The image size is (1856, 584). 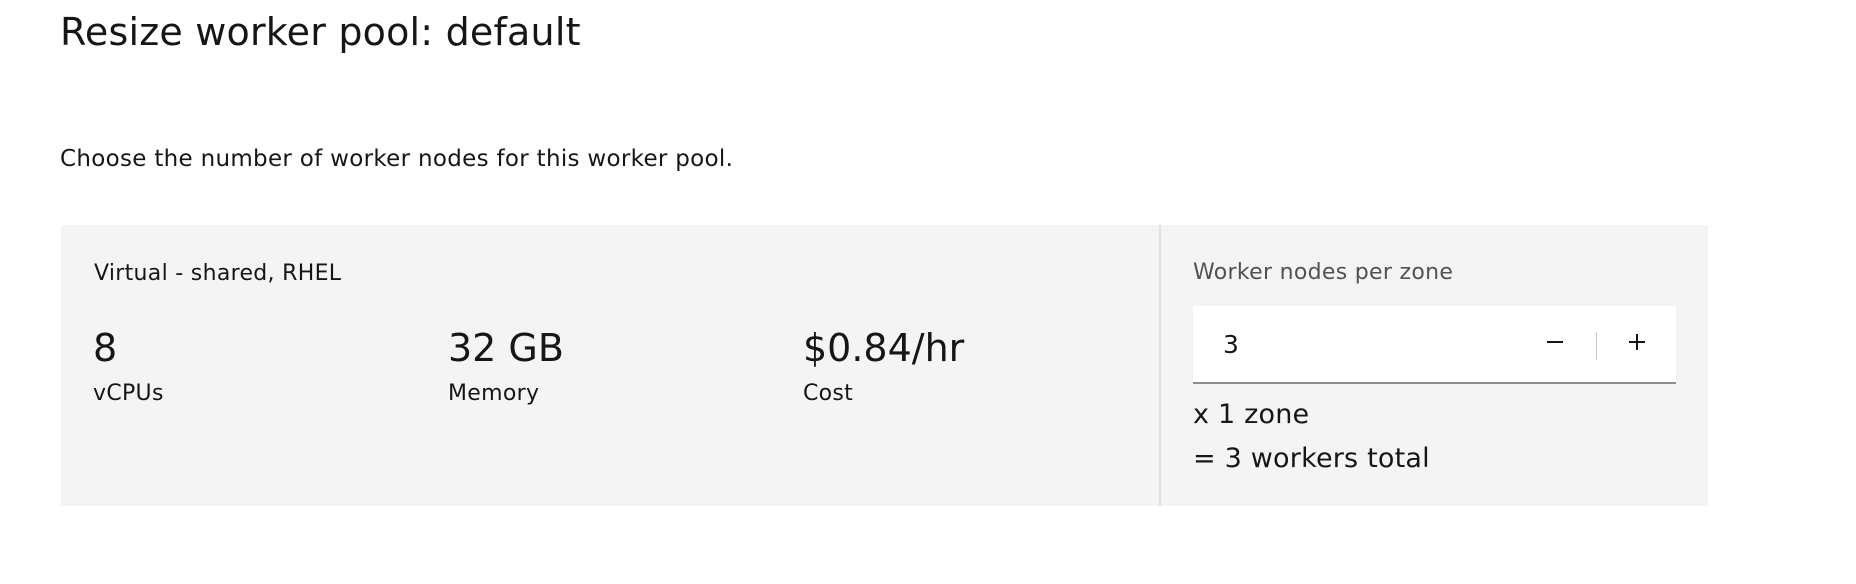 I want to click on worker-nodes-label: Worker nodes per zone, so click(x=1323, y=272).